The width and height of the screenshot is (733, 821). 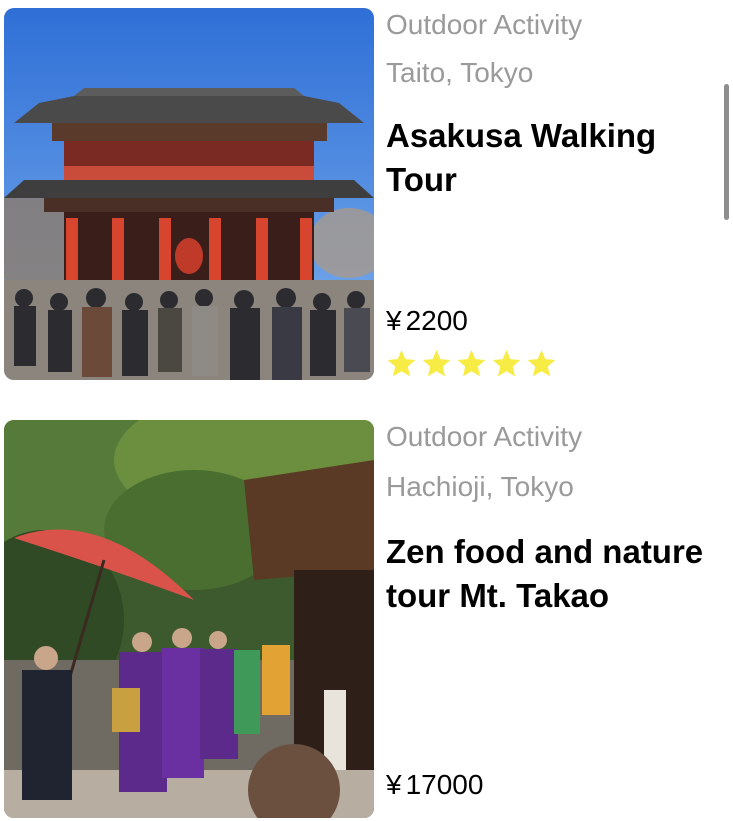 I want to click on star-rating, so click(x=471, y=363).